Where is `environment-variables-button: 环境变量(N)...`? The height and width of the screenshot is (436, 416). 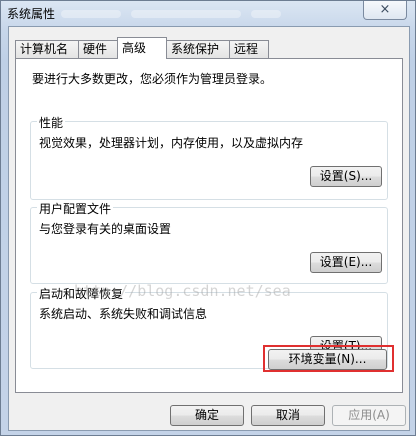 environment-variables-button: 环境变量(N)... is located at coordinates (327, 359).